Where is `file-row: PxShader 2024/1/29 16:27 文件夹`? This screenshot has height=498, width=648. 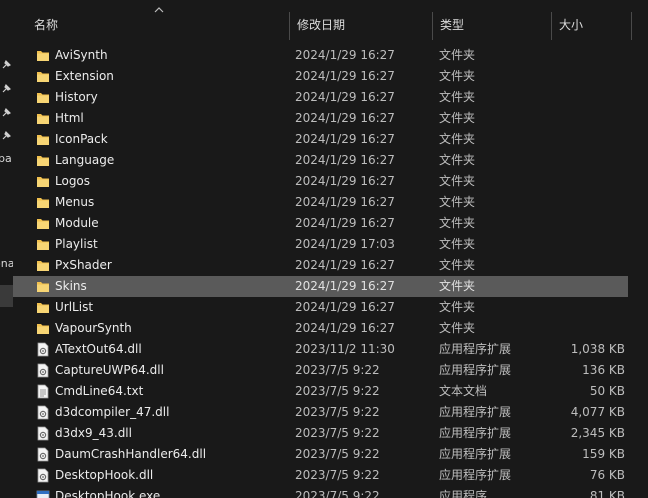
file-row: PxShader 2024/1/29 16:27 文件夹 is located at coordinates (330, 265).